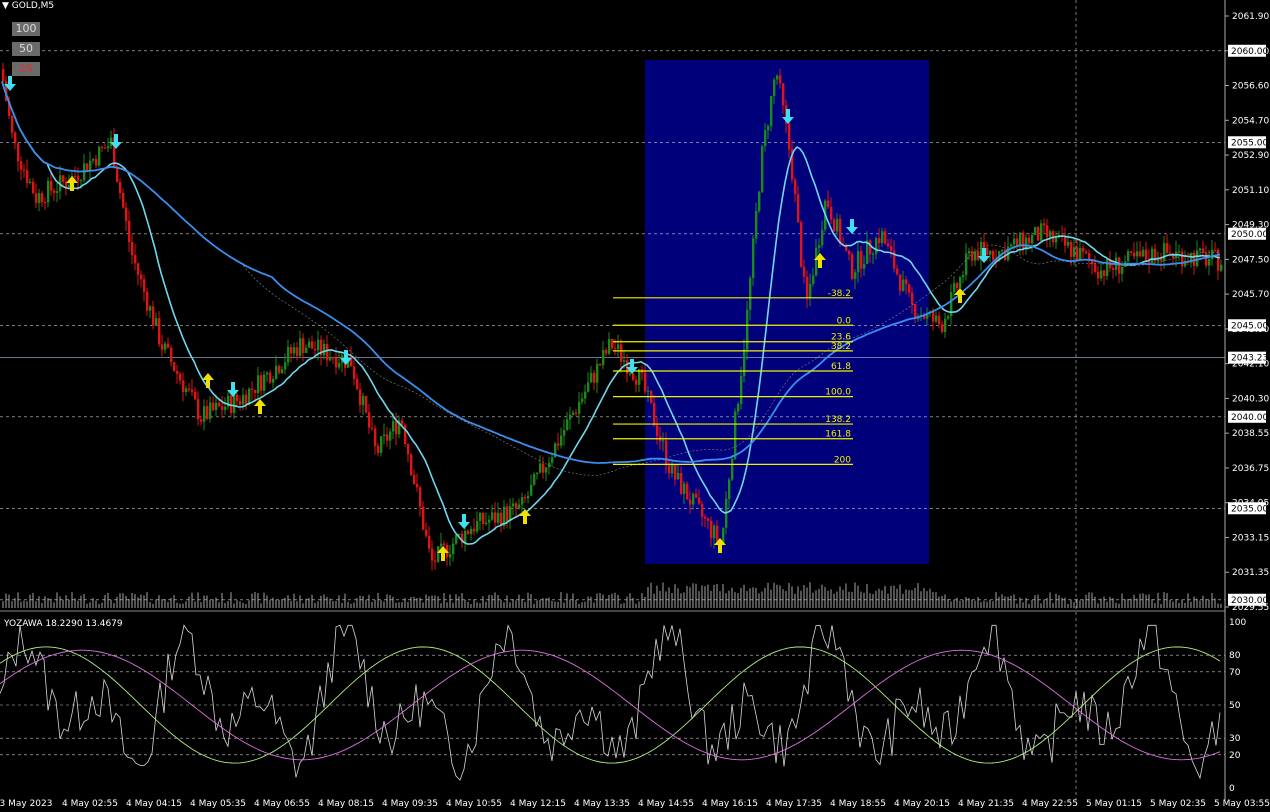  Describe the element at coordinates (1250, 573) in the screenshot. I see `price-tick-label: 2031.35` at that location.